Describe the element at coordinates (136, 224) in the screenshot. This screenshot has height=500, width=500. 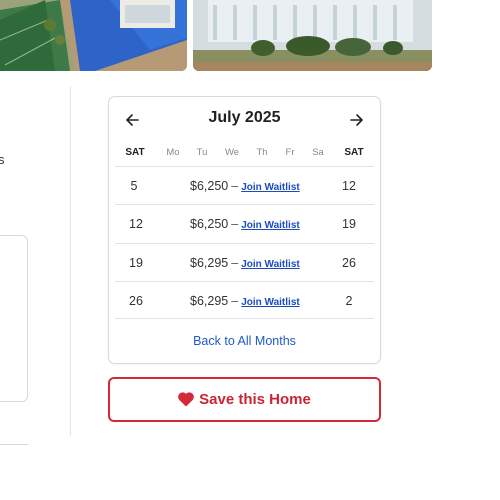
I see `week-start-date: 12` at that location.